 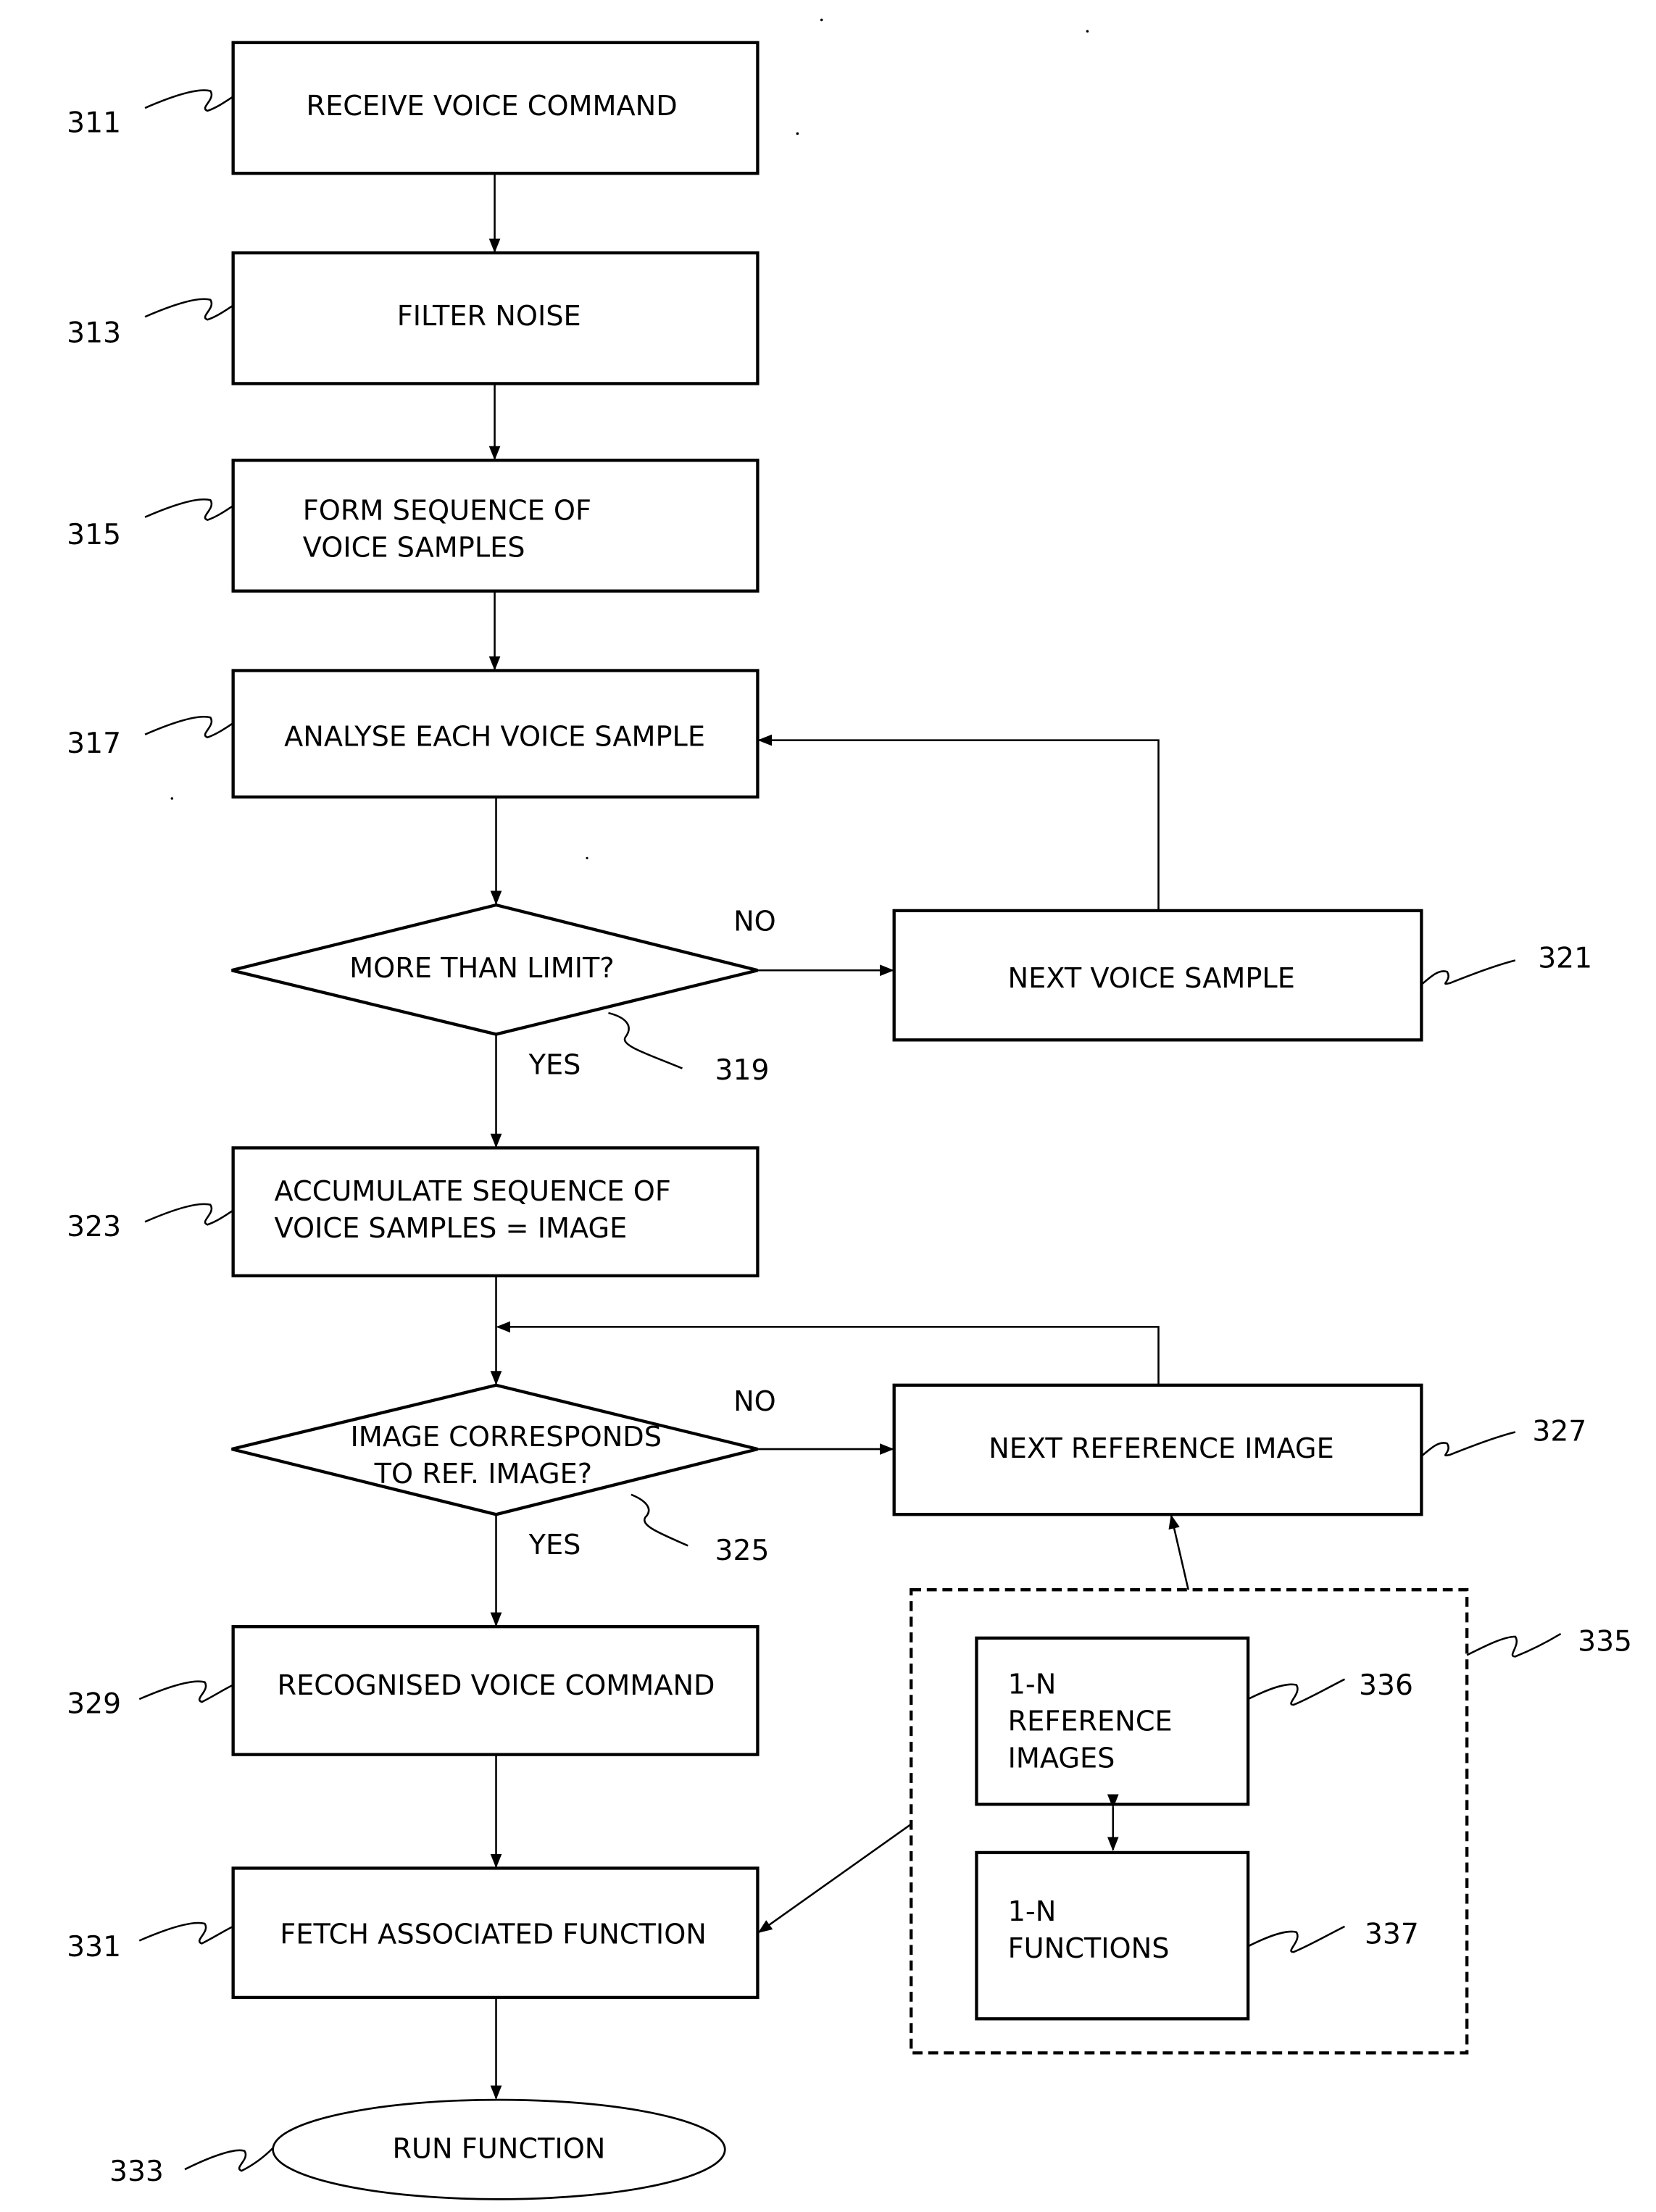 I want to click on store-337-label-line2: FUNCTIONS, so click(x=1089, y=1949).